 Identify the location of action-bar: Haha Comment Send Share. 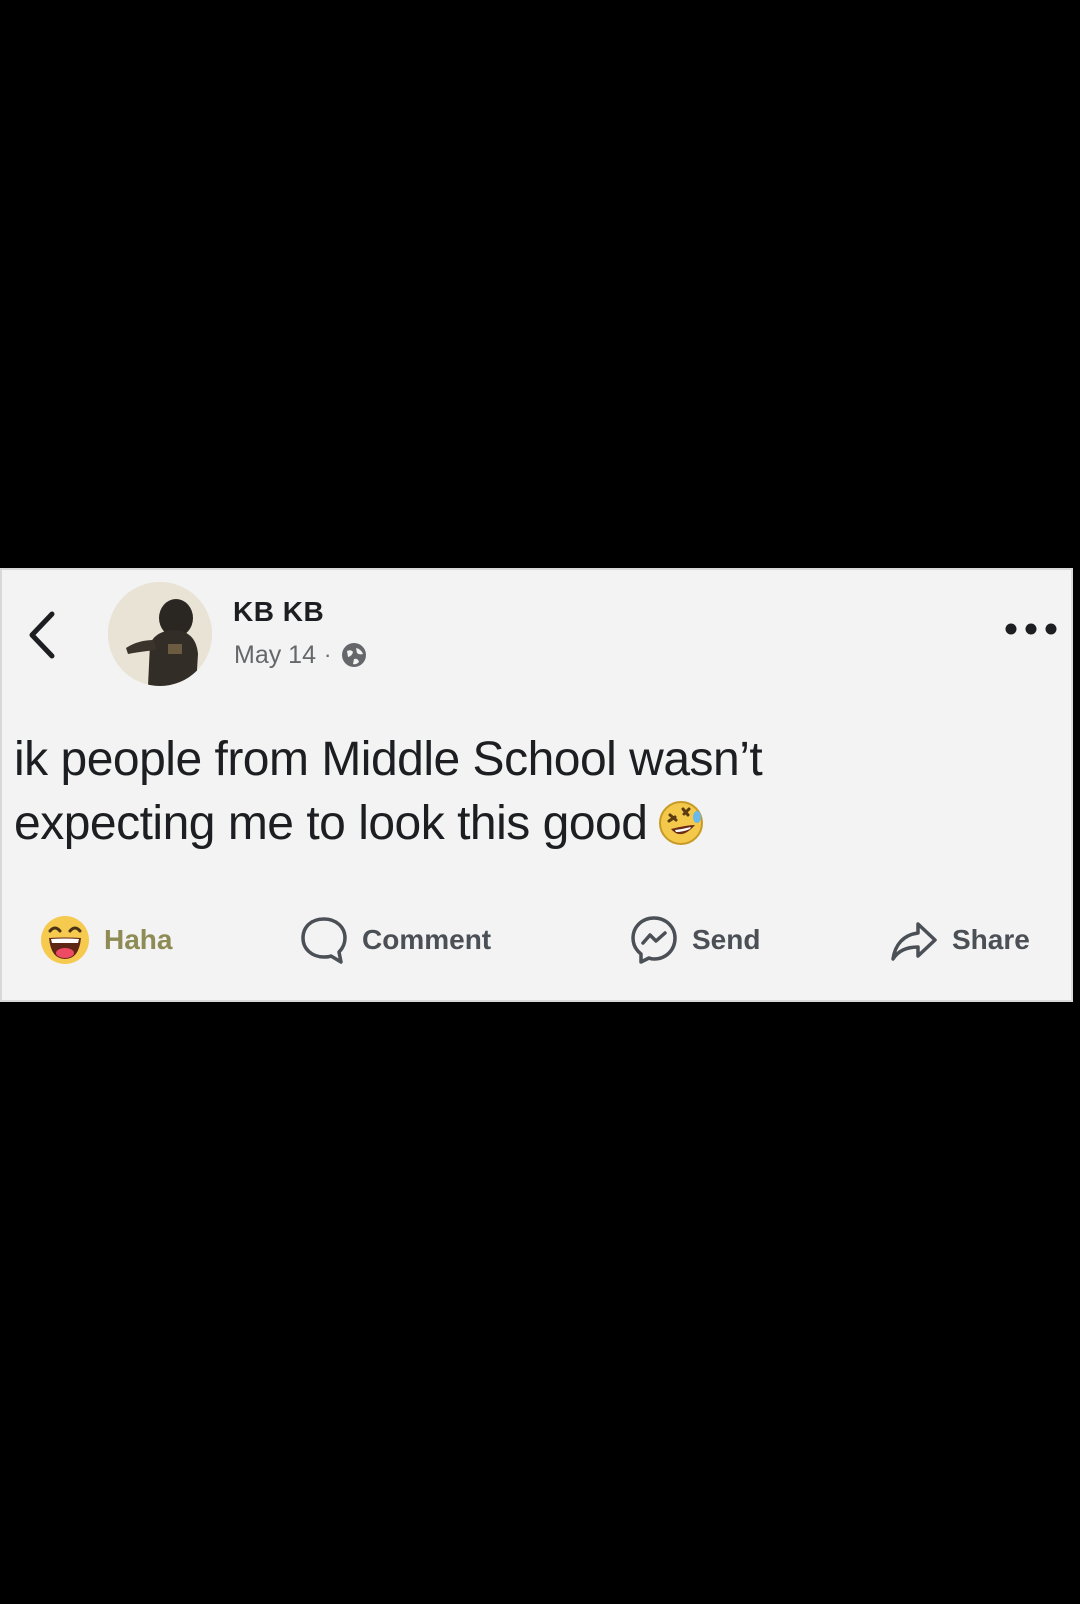
(538, 940).